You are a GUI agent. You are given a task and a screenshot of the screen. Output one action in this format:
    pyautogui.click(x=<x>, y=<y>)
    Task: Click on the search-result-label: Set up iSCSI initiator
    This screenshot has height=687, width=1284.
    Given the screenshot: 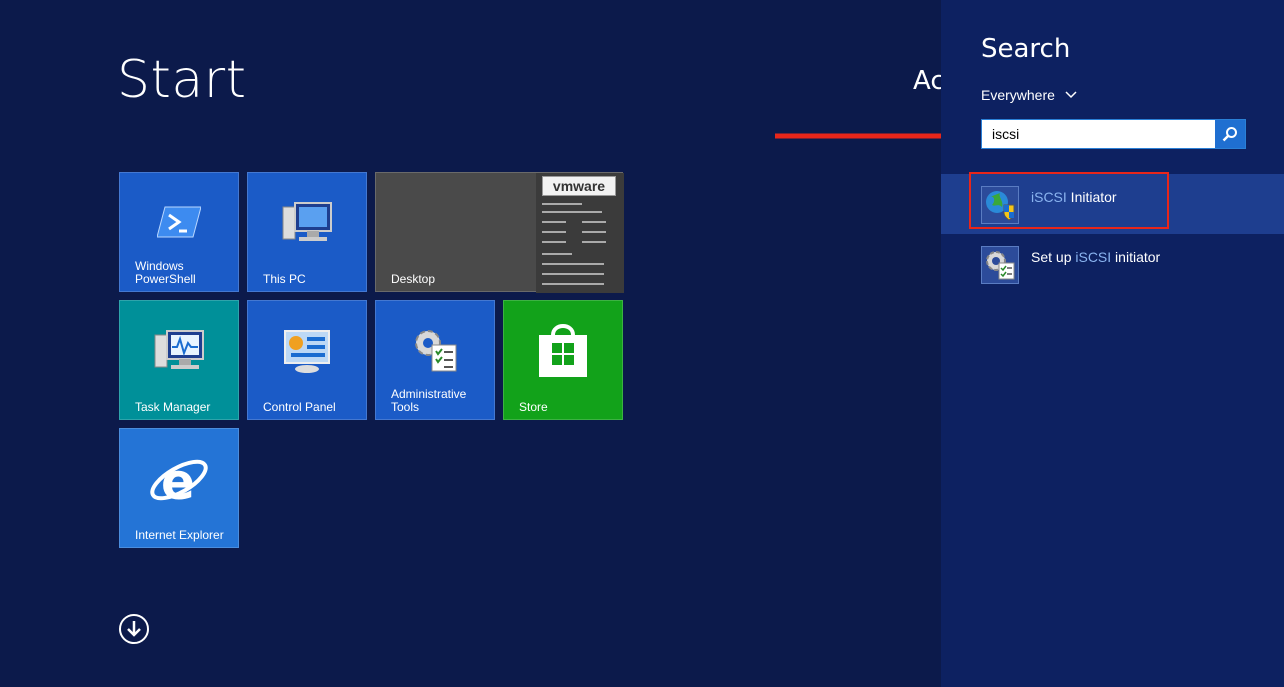 What is the action you would take?
    pyautogui.click(x=1096, y=257)
    